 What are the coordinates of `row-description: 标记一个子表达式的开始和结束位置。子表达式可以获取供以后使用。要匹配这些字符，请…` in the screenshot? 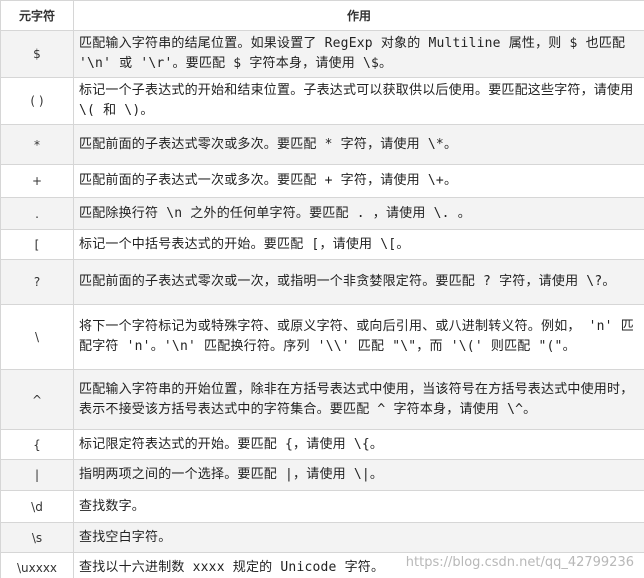 It's located at (358, 101).